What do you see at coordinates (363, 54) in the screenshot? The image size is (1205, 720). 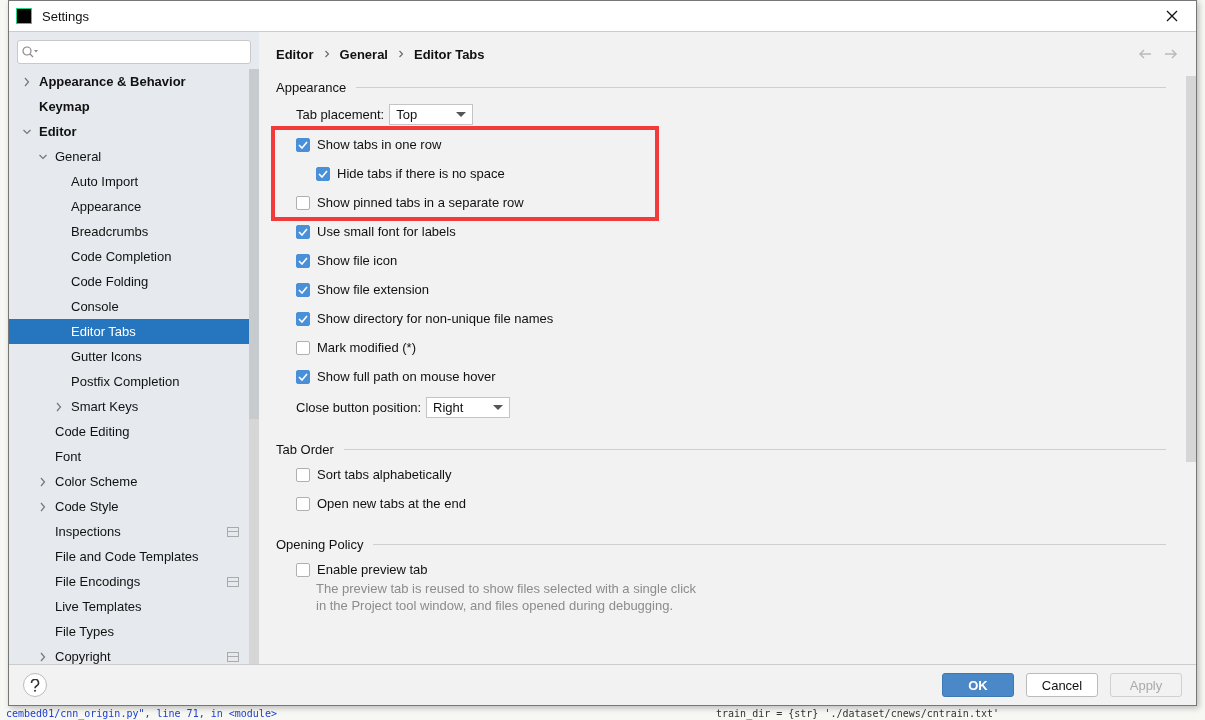 I see `breadcrumb-link: General` at bounding box center [363, 54].